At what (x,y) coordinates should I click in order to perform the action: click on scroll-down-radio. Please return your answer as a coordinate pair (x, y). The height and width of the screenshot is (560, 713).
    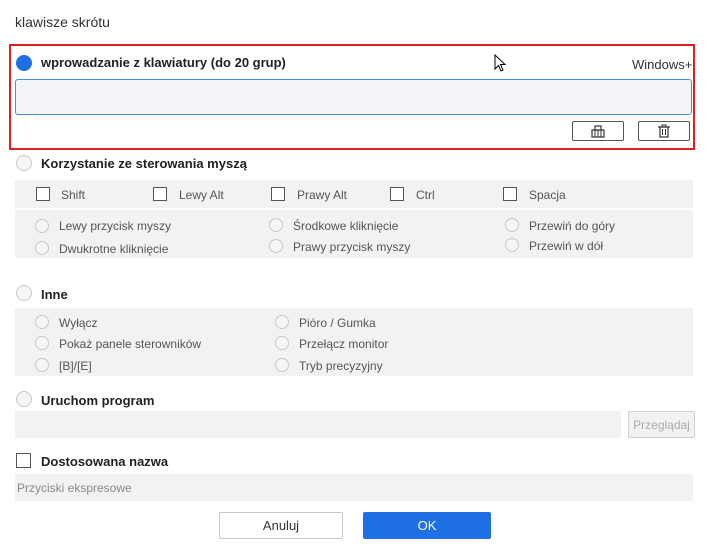
    Looking at the image, I should click on (512, 245).